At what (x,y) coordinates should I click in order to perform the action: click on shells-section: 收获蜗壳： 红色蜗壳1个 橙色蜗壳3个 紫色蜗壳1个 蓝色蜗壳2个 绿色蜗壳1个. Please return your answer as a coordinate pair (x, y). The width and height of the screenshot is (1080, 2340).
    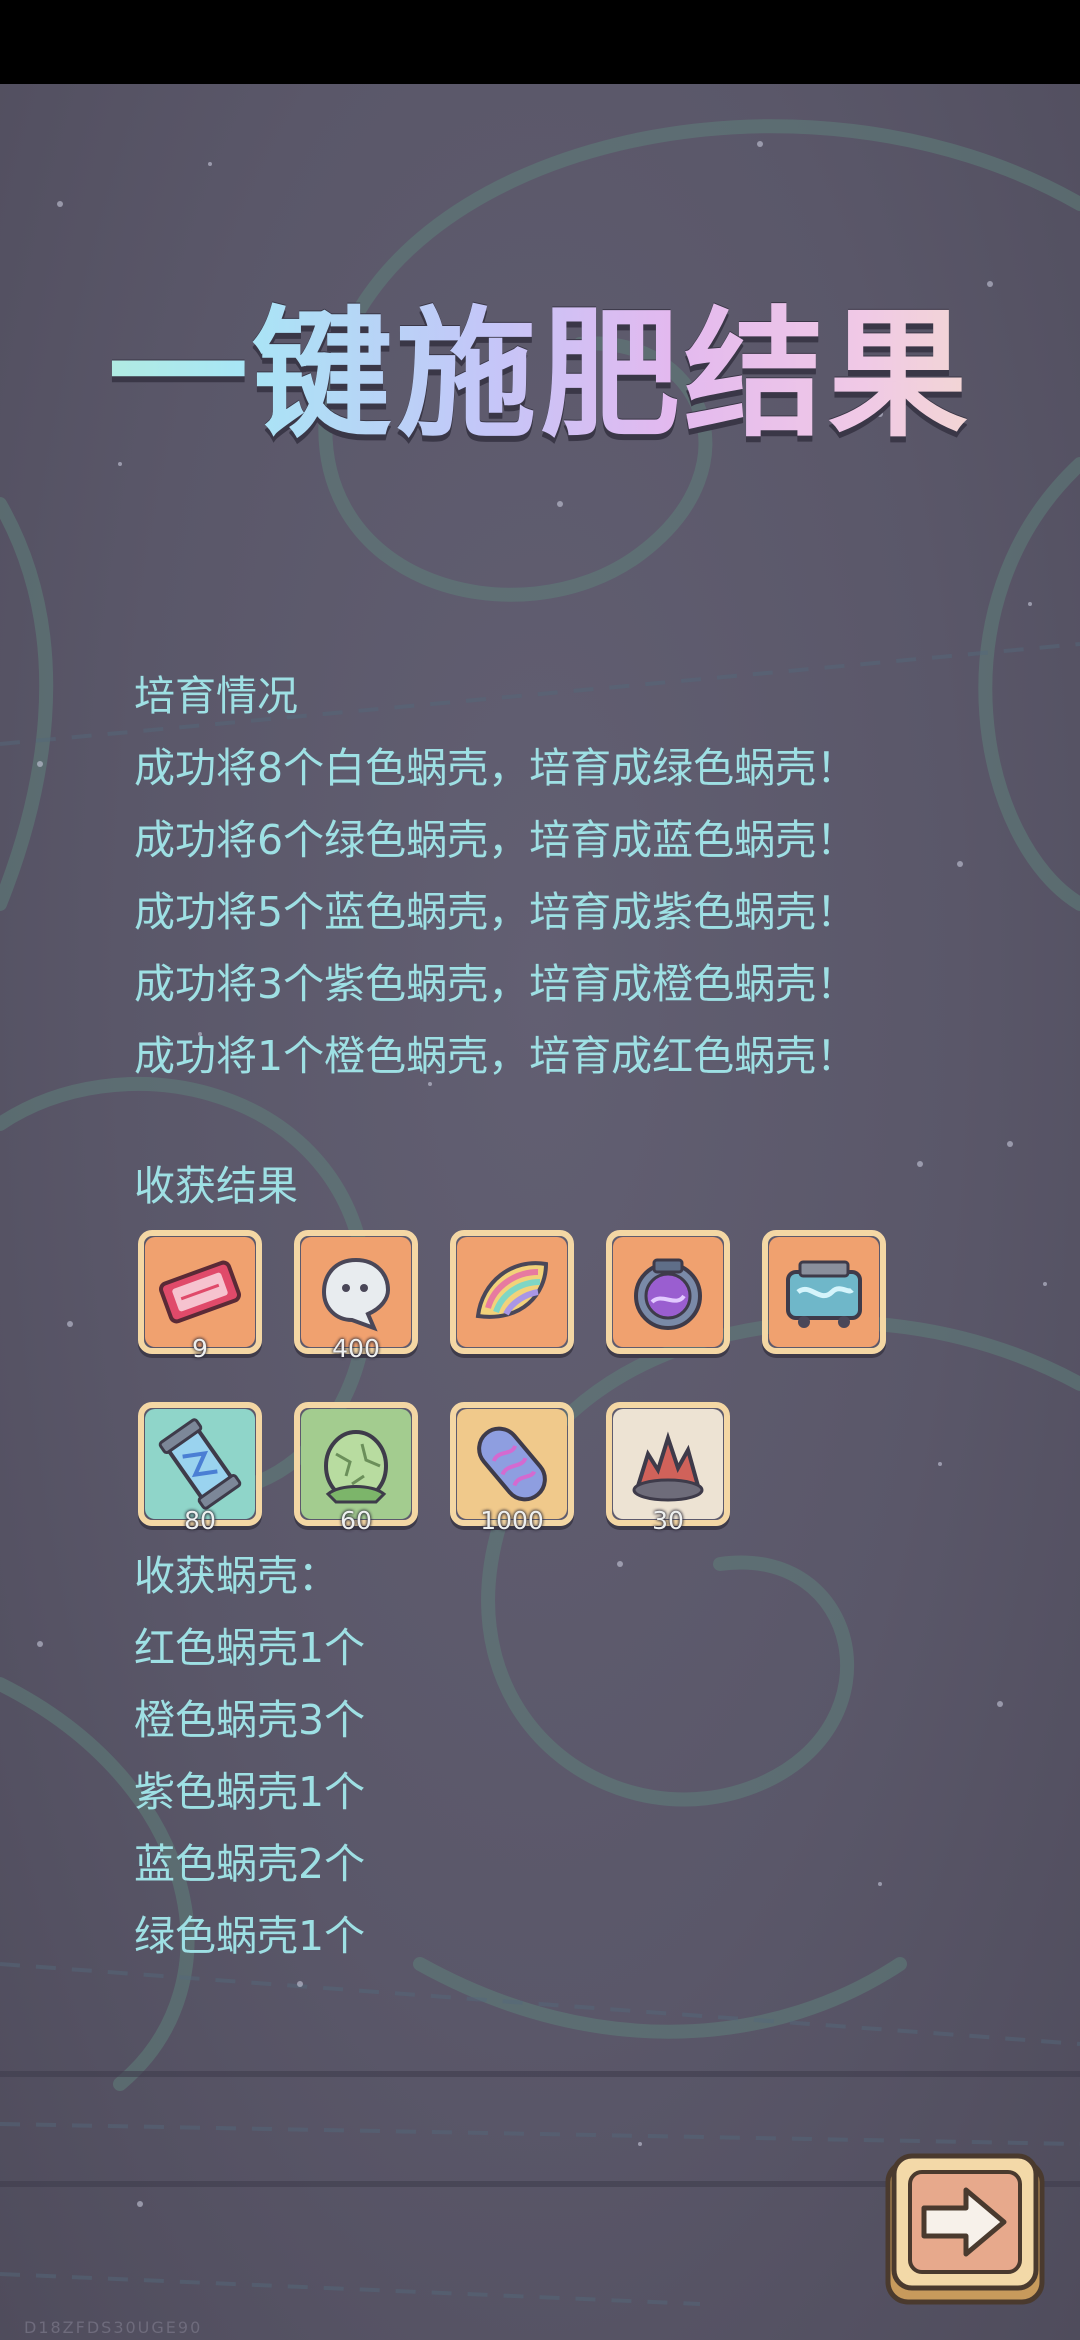
    Looking at the image, I should click on (249, 1756).